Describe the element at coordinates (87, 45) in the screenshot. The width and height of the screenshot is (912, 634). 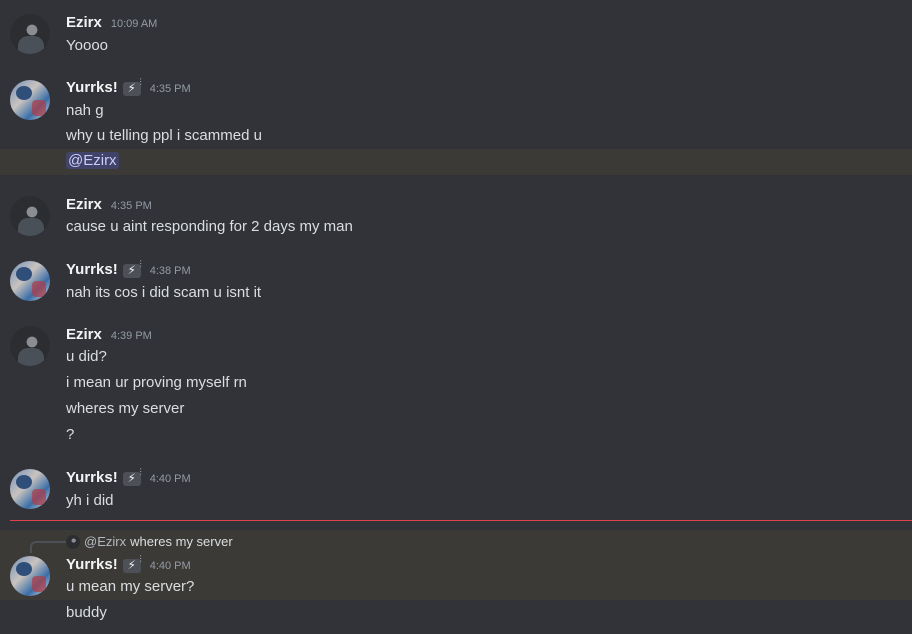
I see `message-text: Yoooo` at that location.